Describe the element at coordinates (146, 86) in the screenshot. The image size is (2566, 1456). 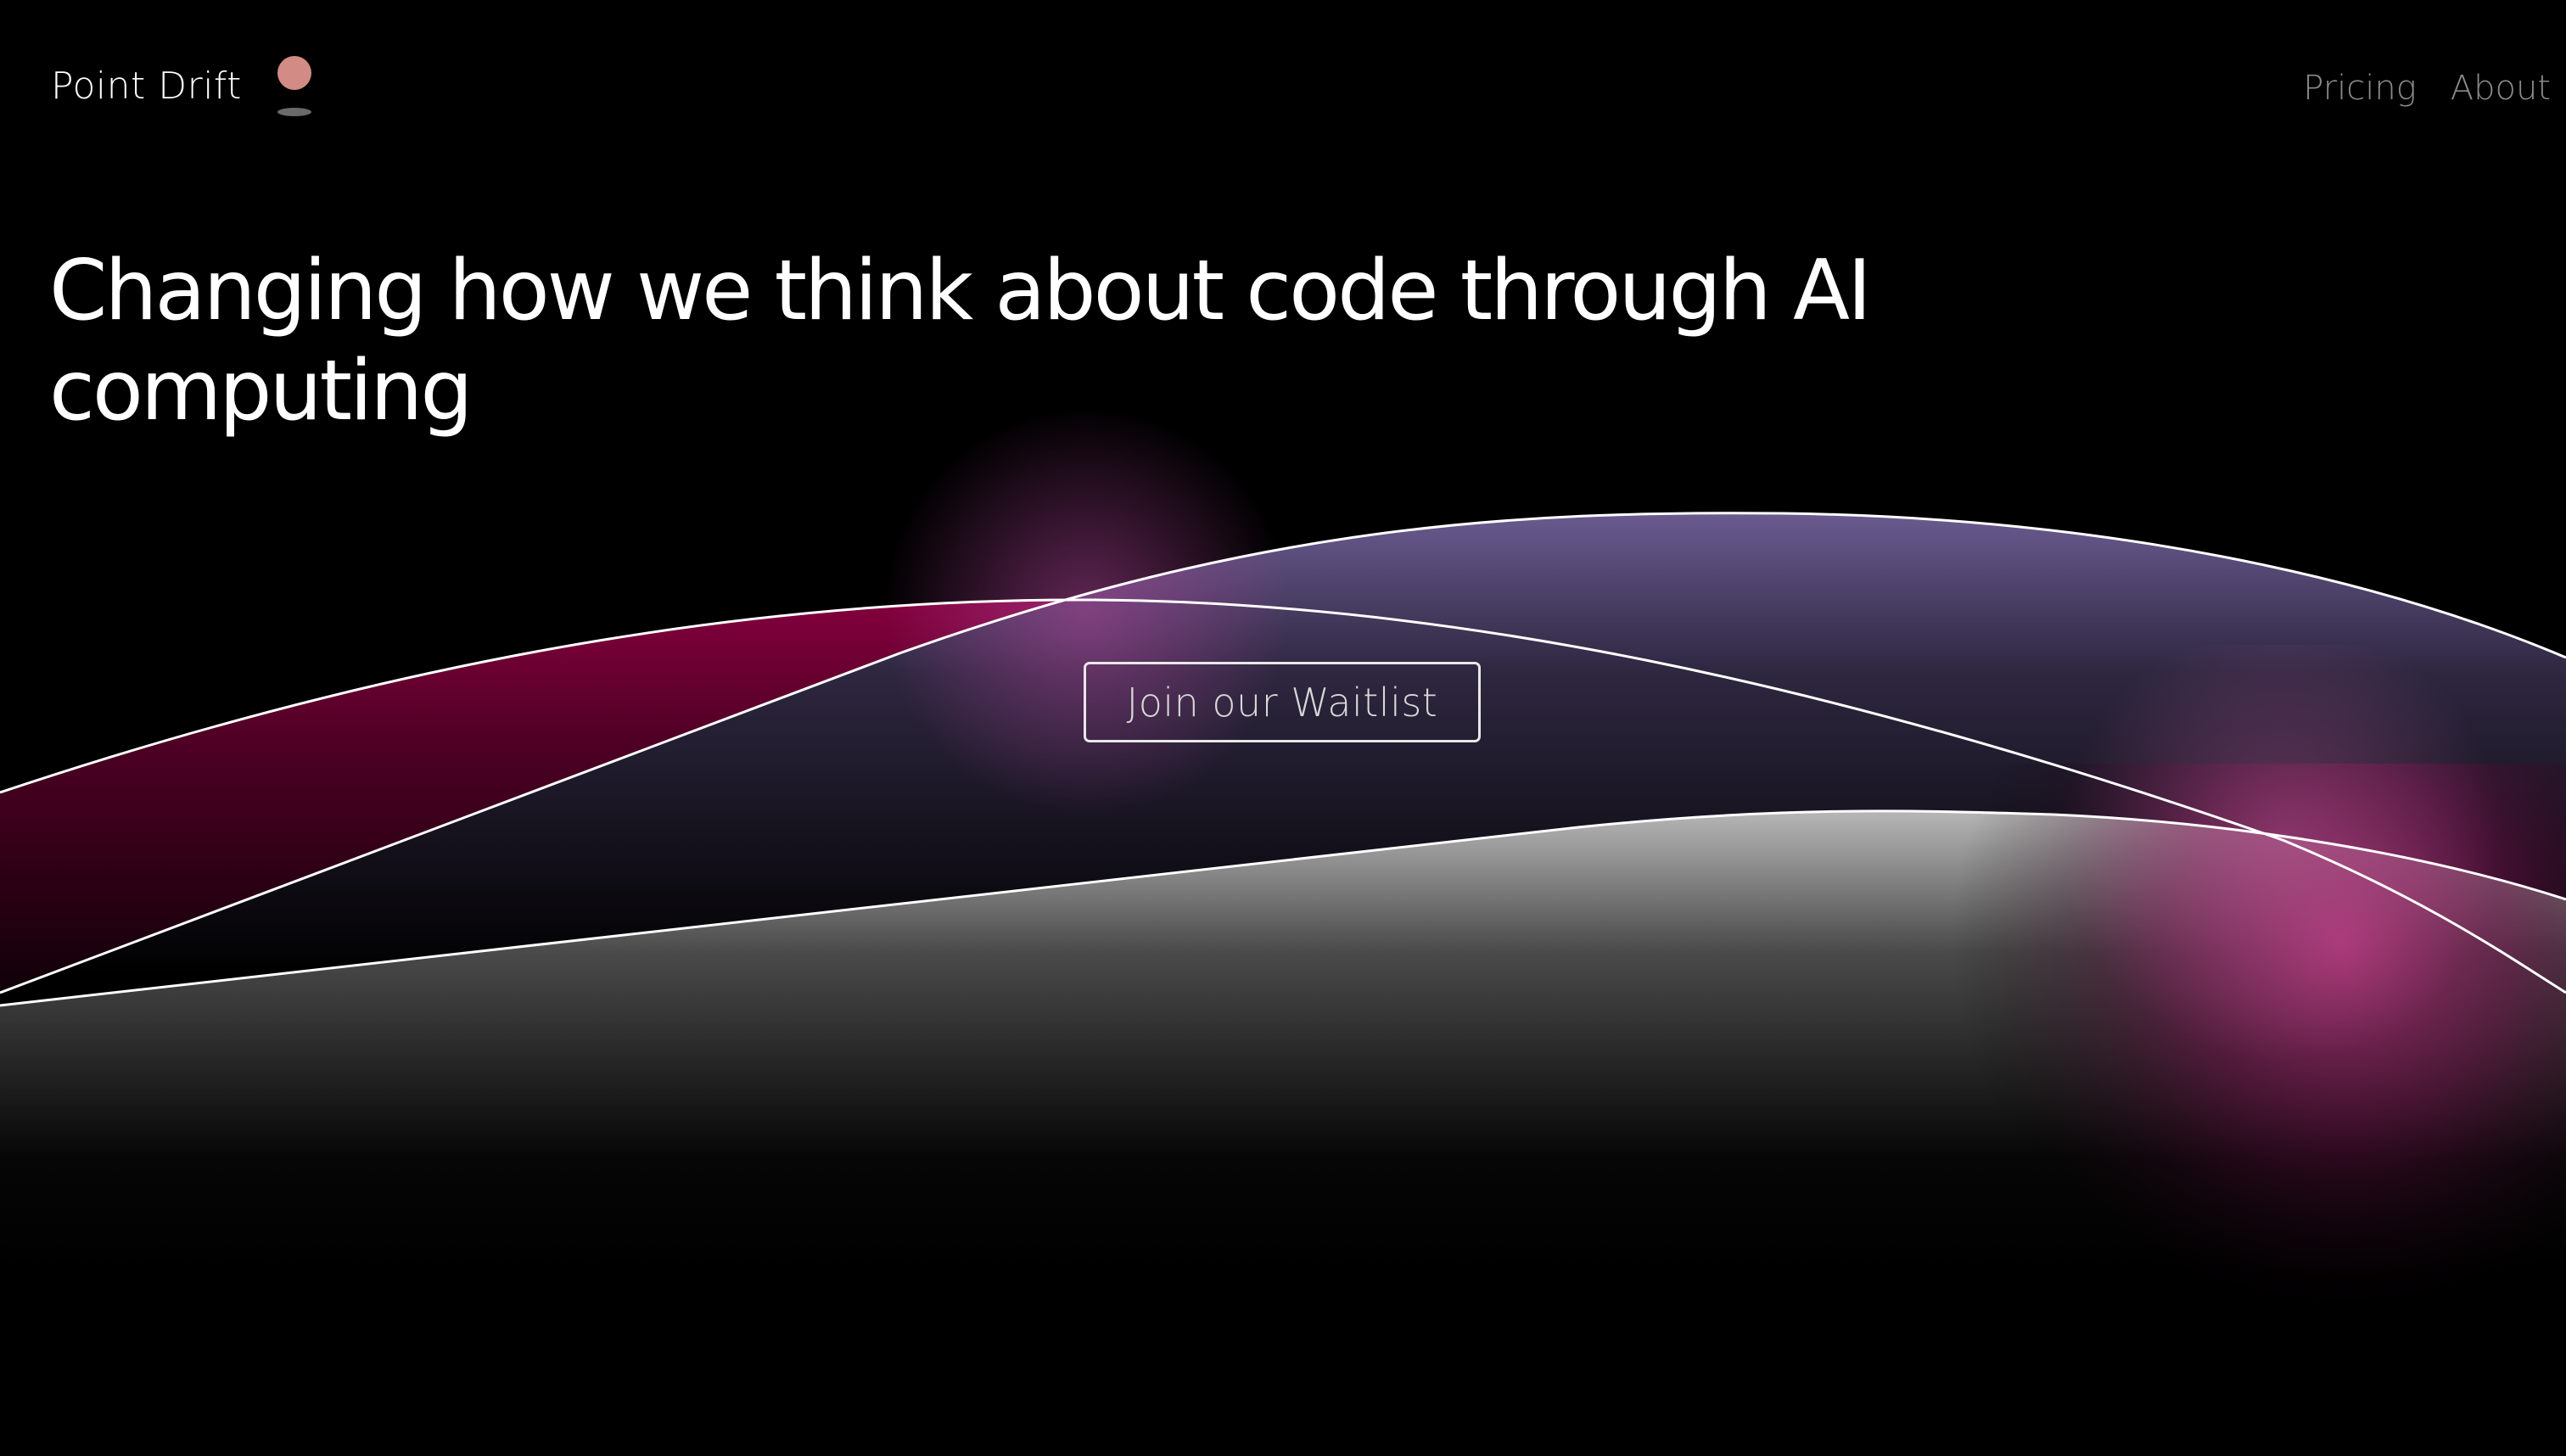
I see `brand-name: Point Drift` at that location.